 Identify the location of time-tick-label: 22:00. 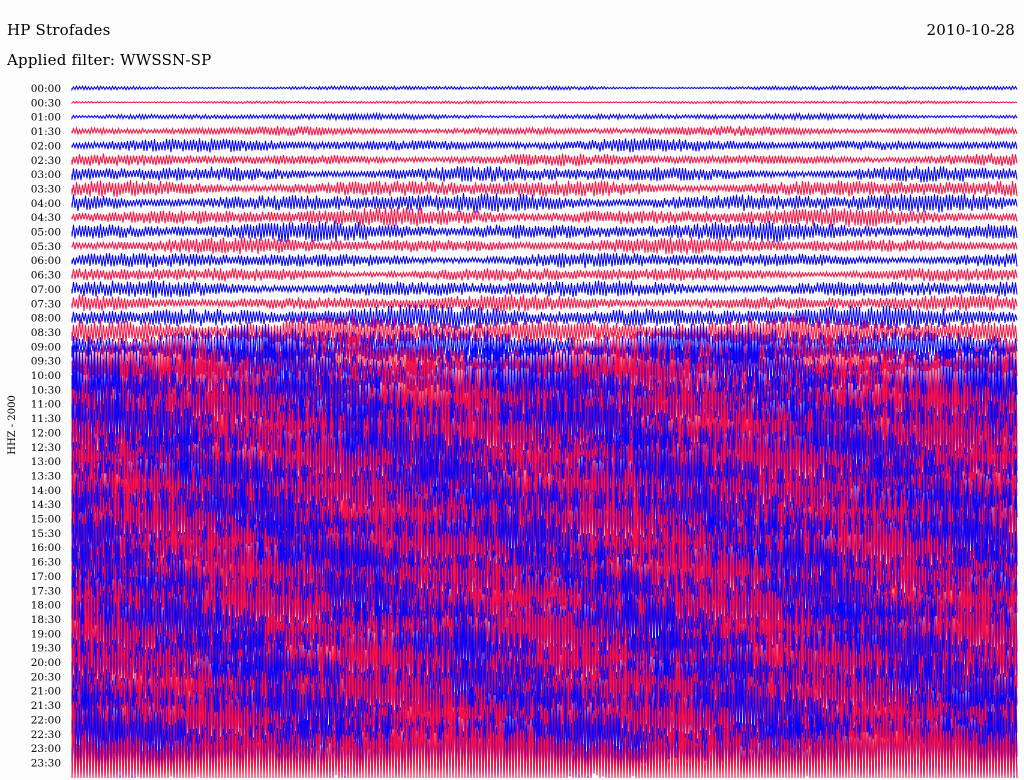
(46, 720).